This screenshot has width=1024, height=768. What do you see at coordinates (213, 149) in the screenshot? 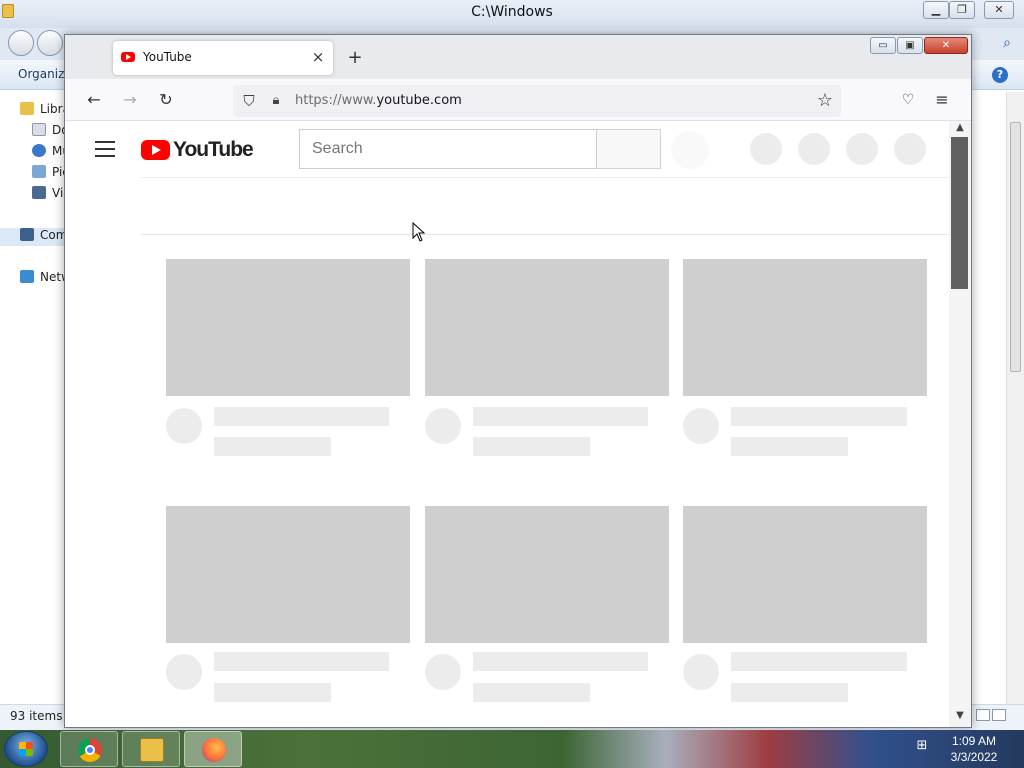
I see `youtube-logo-text: YouTube` at bounding box center [213, 149].